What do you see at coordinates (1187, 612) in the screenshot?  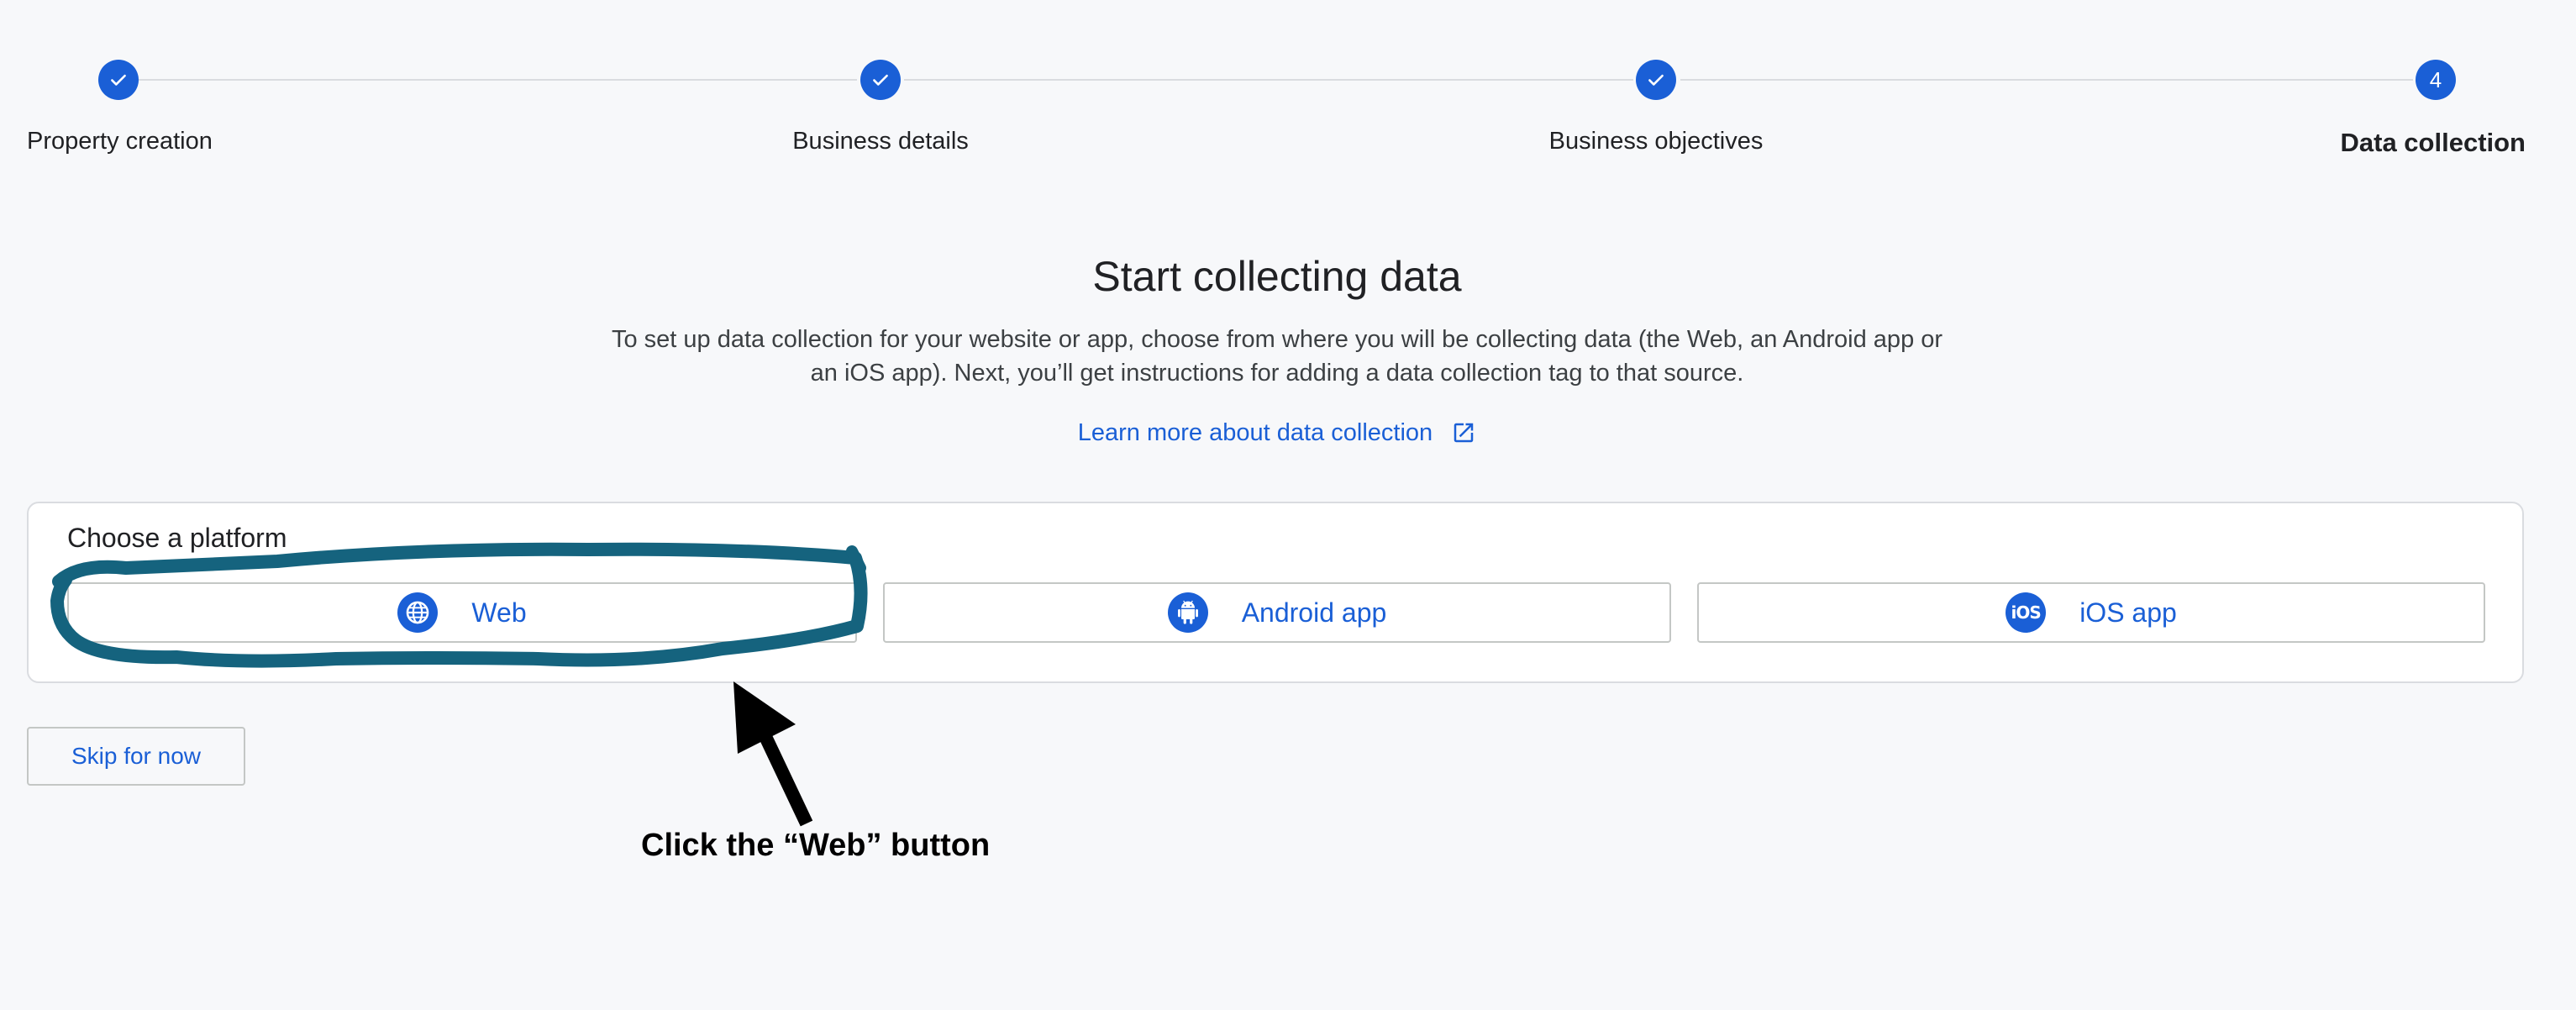 I see `android-icon` at bounding box center [1187, 612].